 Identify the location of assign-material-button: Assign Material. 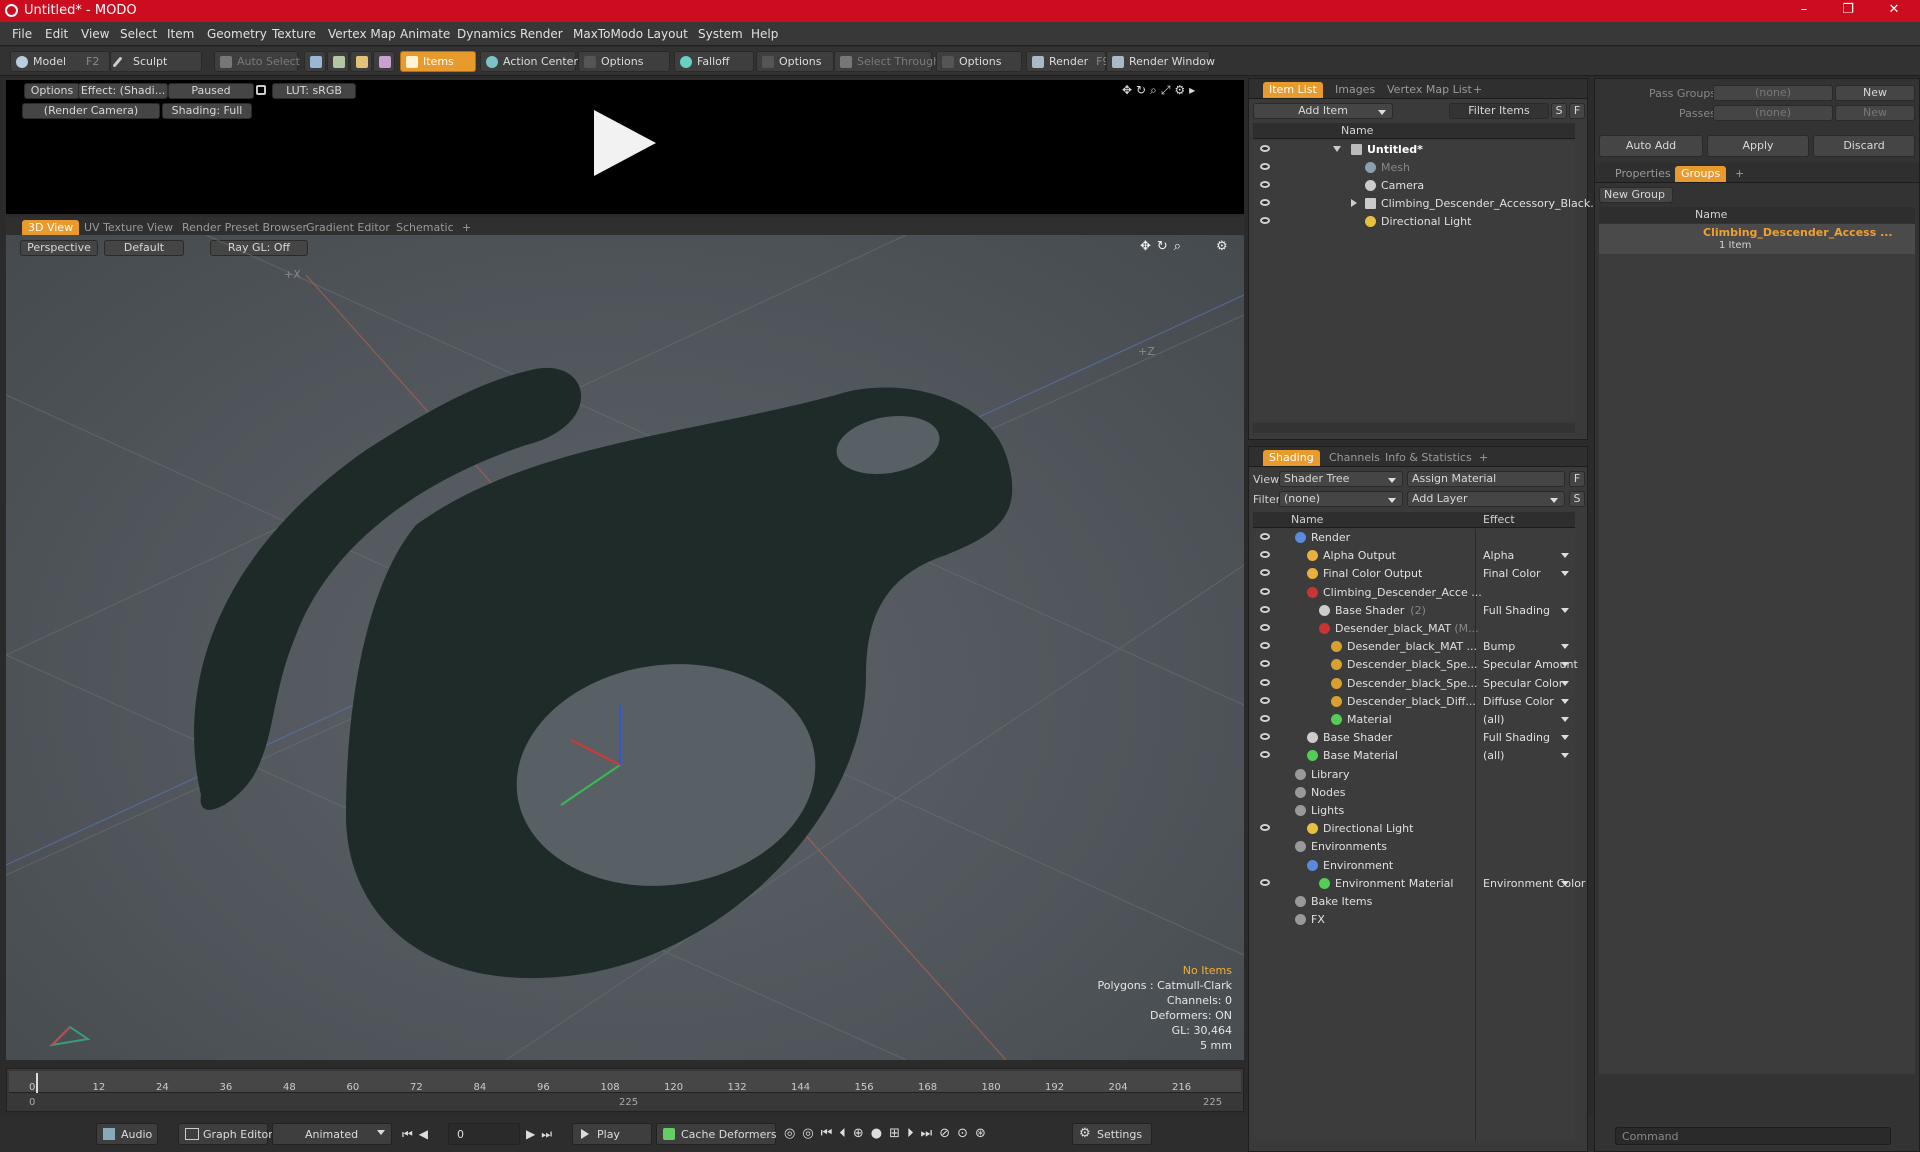
(1486, 479).